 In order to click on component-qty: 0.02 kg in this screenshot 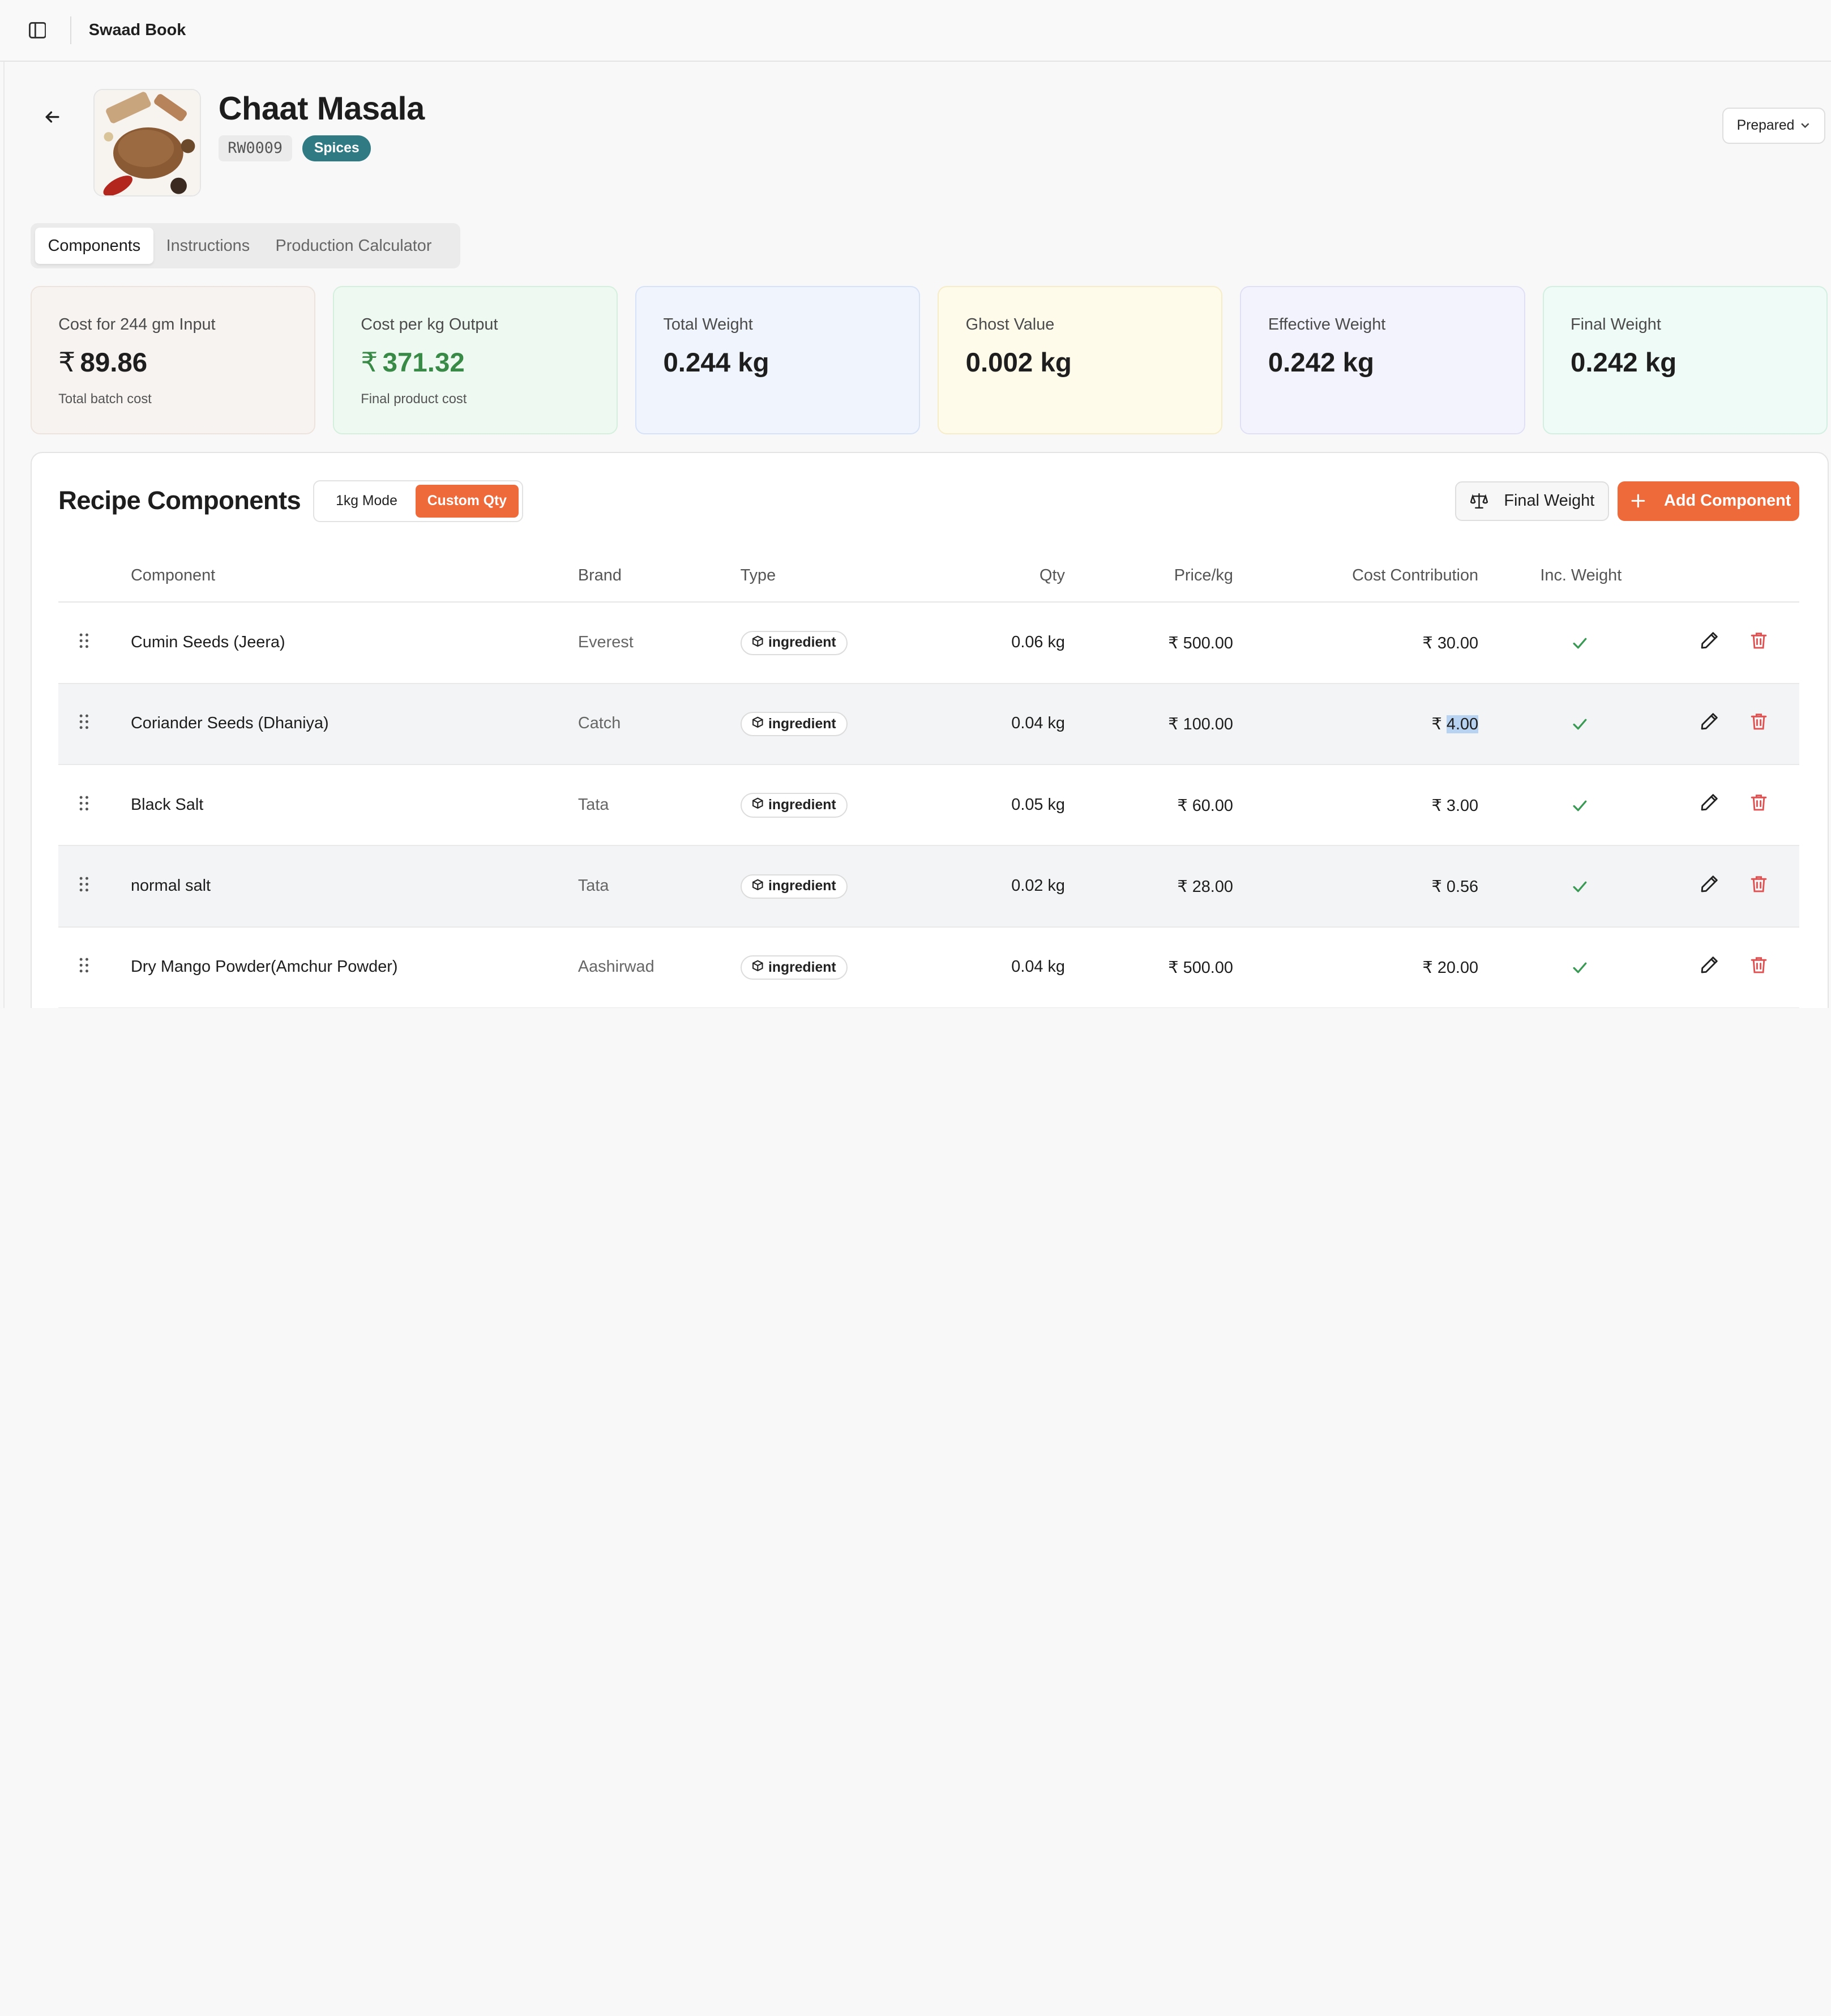, I will do `click(1038, 885)`.